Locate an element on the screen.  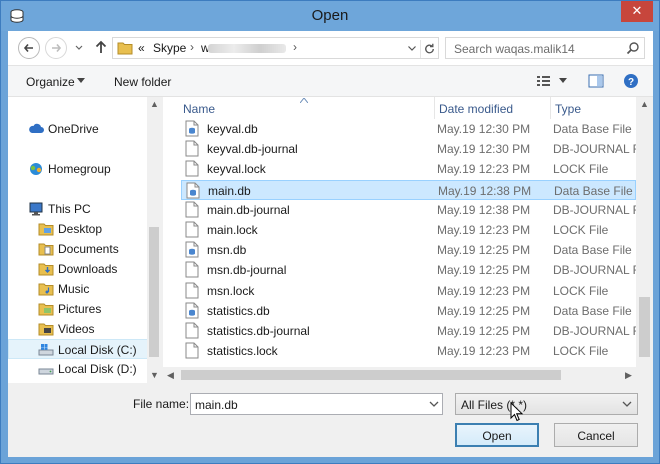
cancel-button: Cancel is located at coordinates (596, 435).